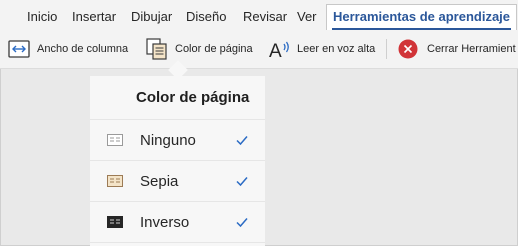 This screenshot has width=518, height=246. I want to click on swatch-white-icon, so click(115, 140).